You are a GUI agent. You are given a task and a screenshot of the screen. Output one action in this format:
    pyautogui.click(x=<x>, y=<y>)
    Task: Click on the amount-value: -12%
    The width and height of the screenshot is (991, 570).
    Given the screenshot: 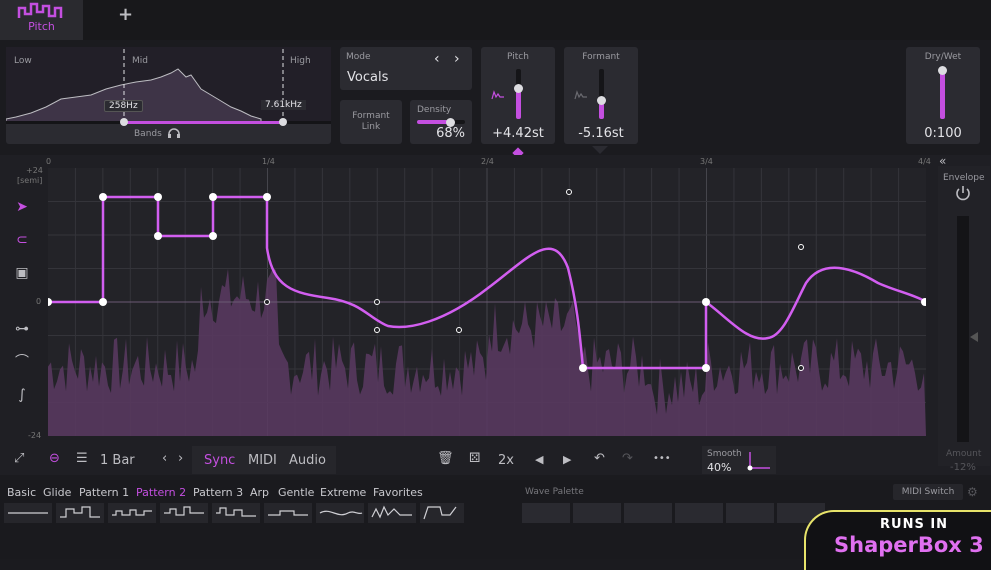 What is the action you would take?
    pyautogui.click(x=963, y=467)
    